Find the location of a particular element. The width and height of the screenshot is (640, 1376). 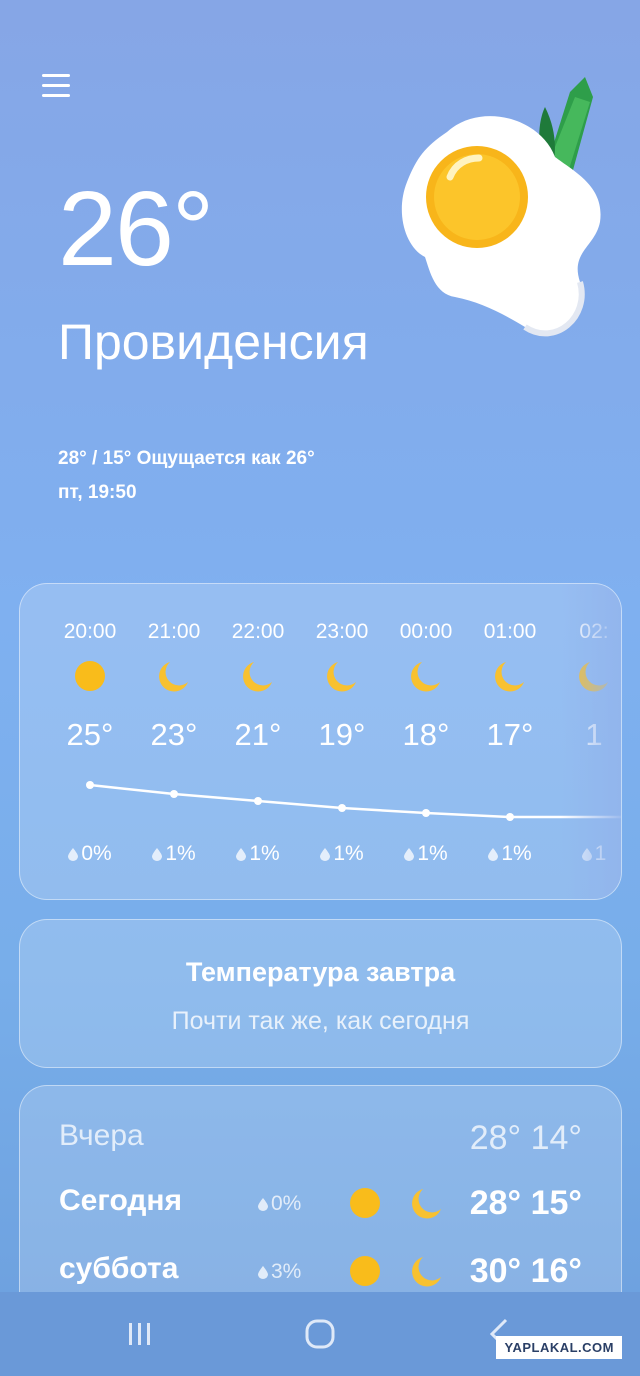

watermark: YAPLAKAL.COM is located at coordinates (559, 1347).